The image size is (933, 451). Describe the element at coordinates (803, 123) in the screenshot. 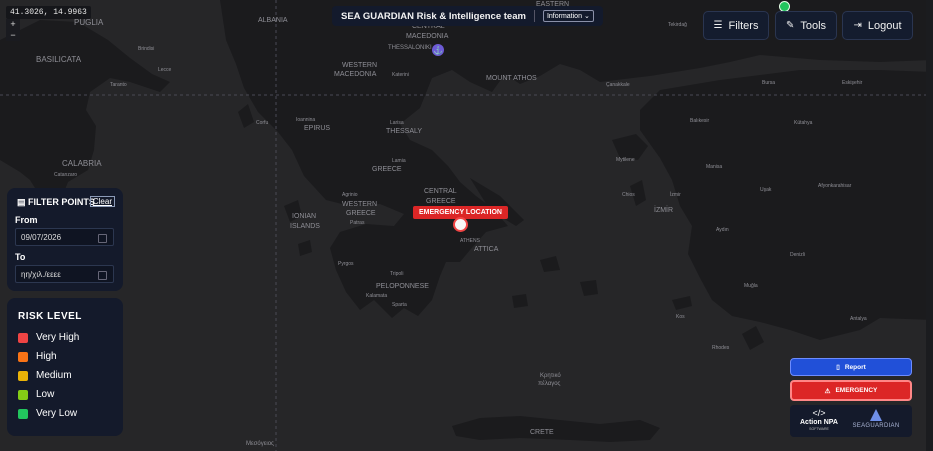

I see `map-label: Kütahya` at that location.